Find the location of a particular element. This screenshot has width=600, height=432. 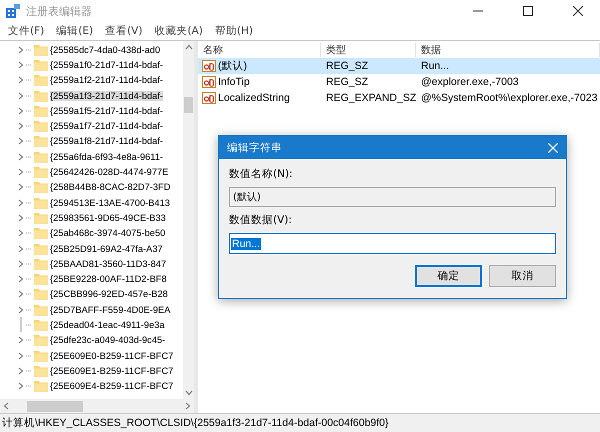

tree-item: {25983561-9D65-49CE-B33 is located at coordinates (108, 217).